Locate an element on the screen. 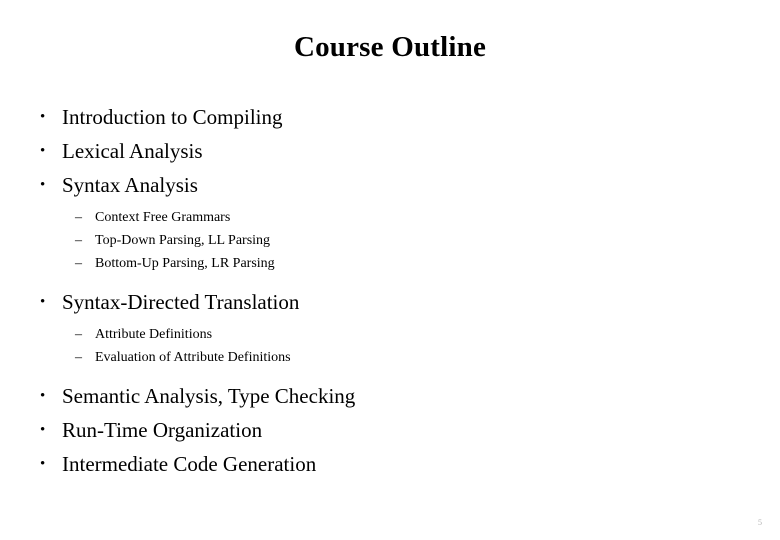 The height and width of the screenshot is (540, 780). sub-list-item-label: Bottom-Up Parsing, LR Parsing is located at coordinates (185, 263).